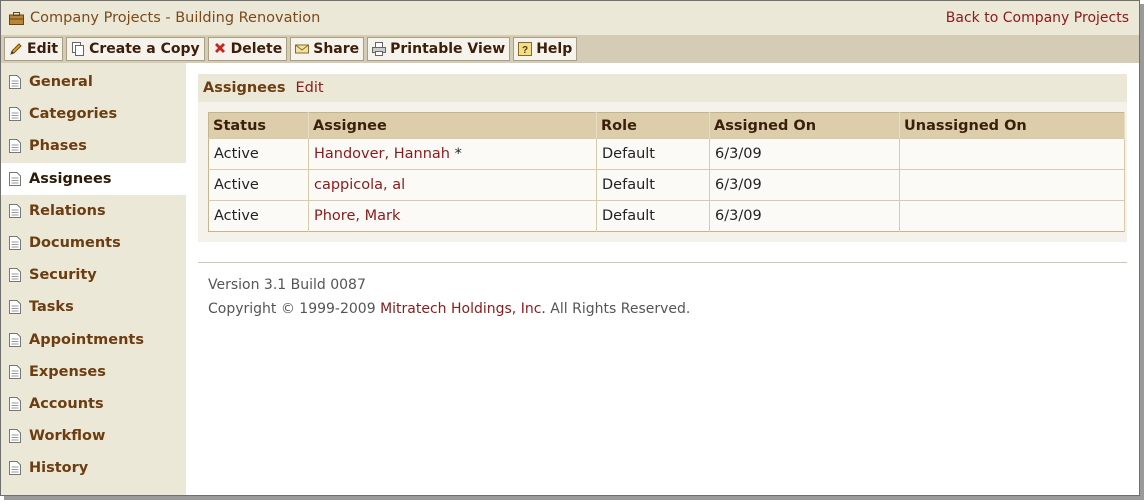 The height and width of the screenshot is (503, 1147). What do you see at coordinates (93, 82) in the screenshot?
I see `sidebar-item-general: General` at bounding box center [93, 82].